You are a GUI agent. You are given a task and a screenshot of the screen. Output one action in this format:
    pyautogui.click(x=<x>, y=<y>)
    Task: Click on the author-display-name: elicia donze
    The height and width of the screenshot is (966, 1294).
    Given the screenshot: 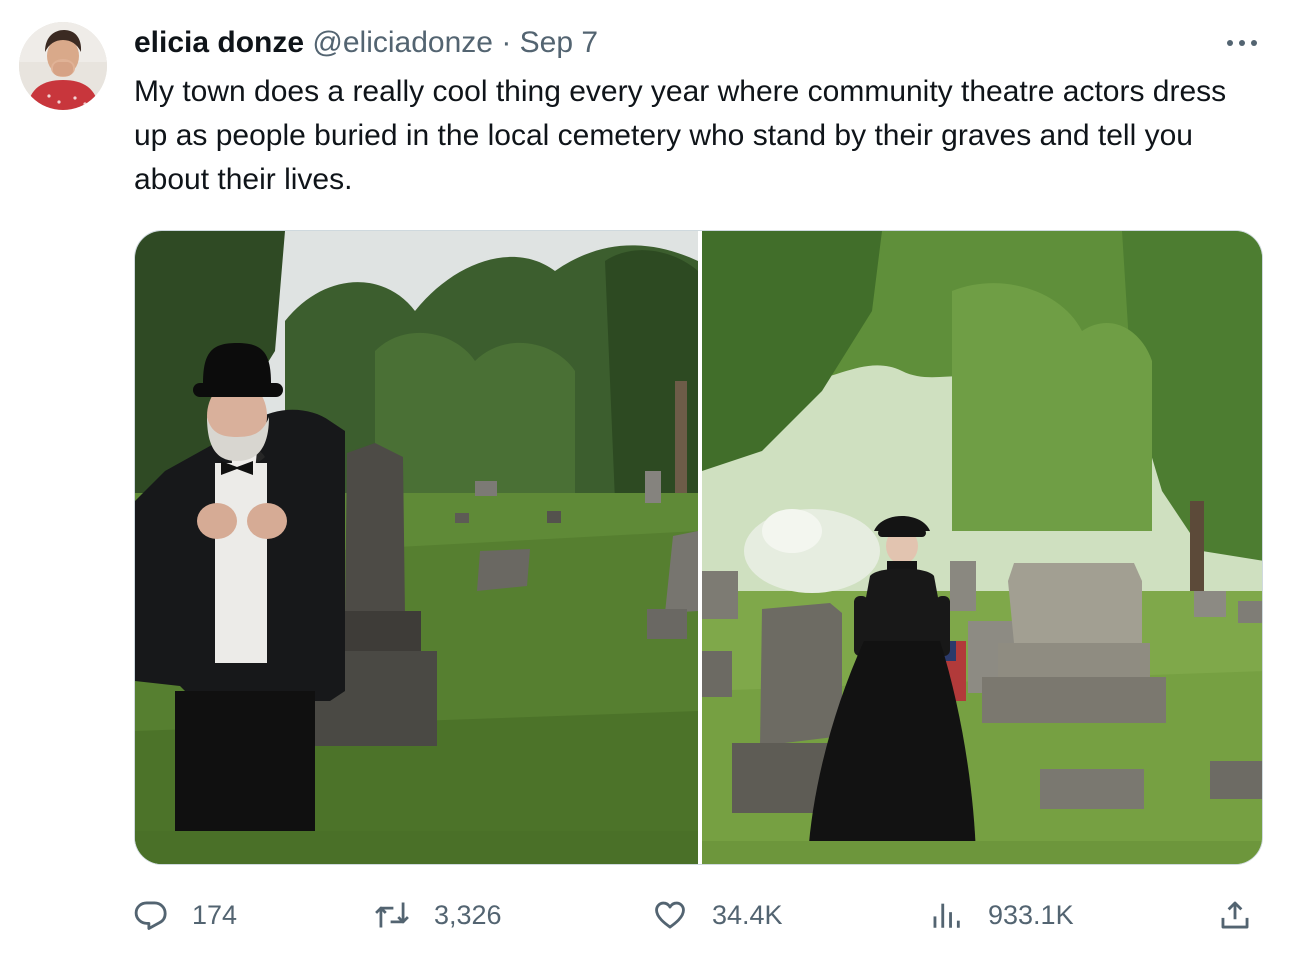 What is the action you would take?
    pyautogui.click(x=219, y=42)
    